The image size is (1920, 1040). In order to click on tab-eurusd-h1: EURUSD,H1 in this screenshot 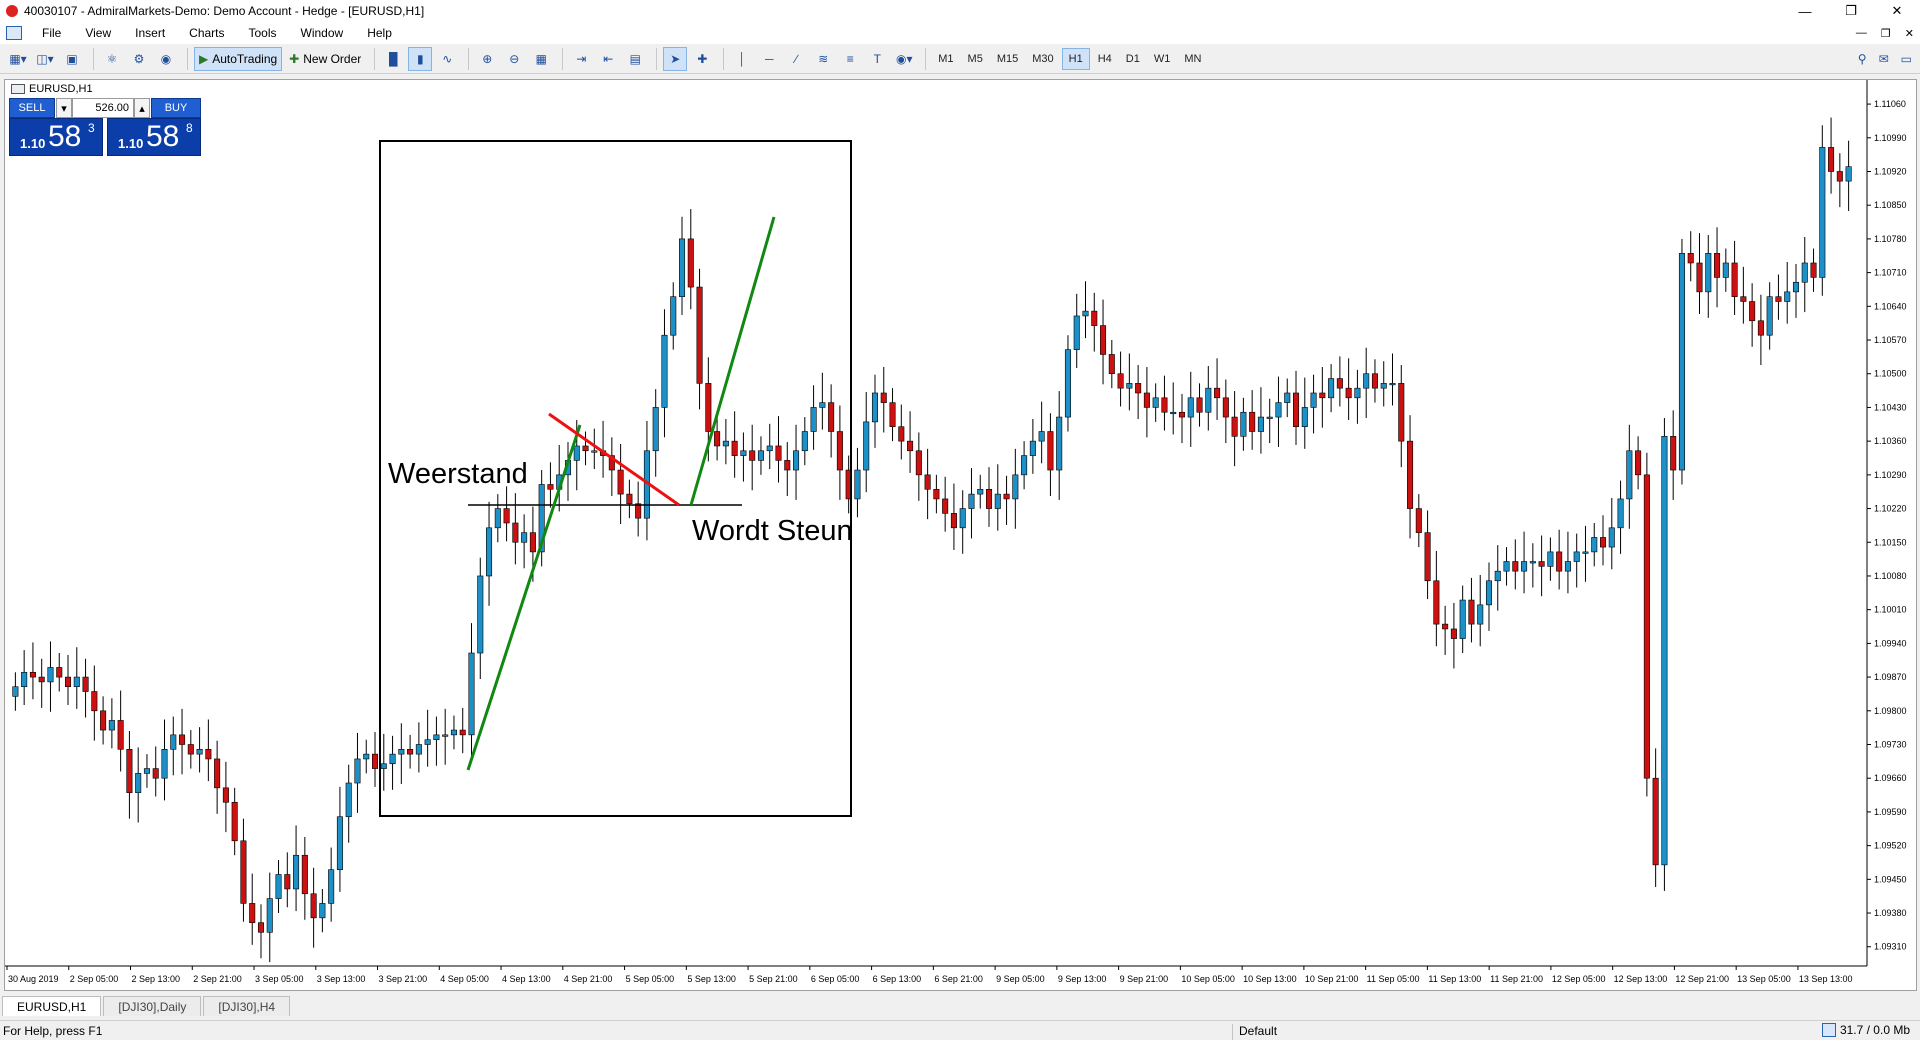, I will do `click(52, 1006)`.